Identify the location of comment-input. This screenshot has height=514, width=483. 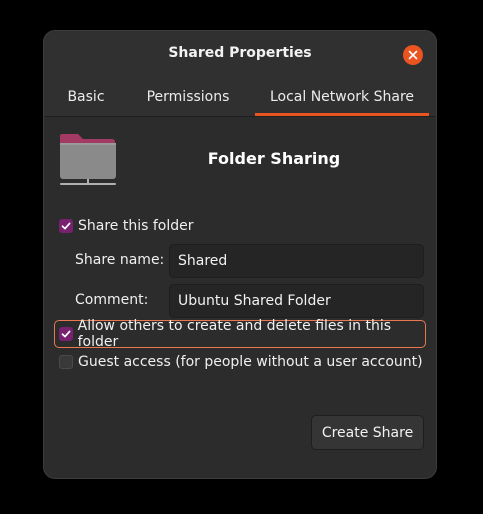
(296, 301).